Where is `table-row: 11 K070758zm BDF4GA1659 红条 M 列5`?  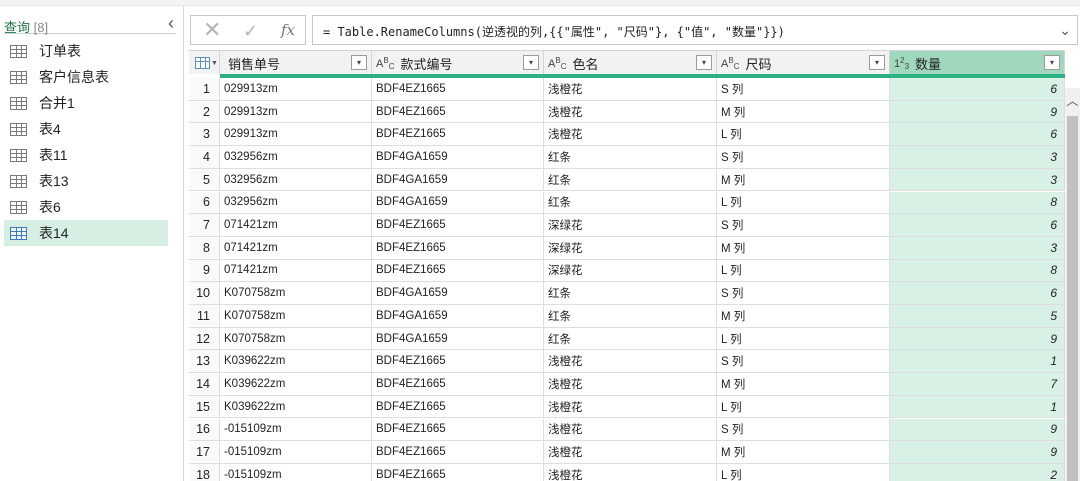
table-row: 11 K070758zm BDF4GA1659 红条 M 列5 is located at coordinates (627, 316).